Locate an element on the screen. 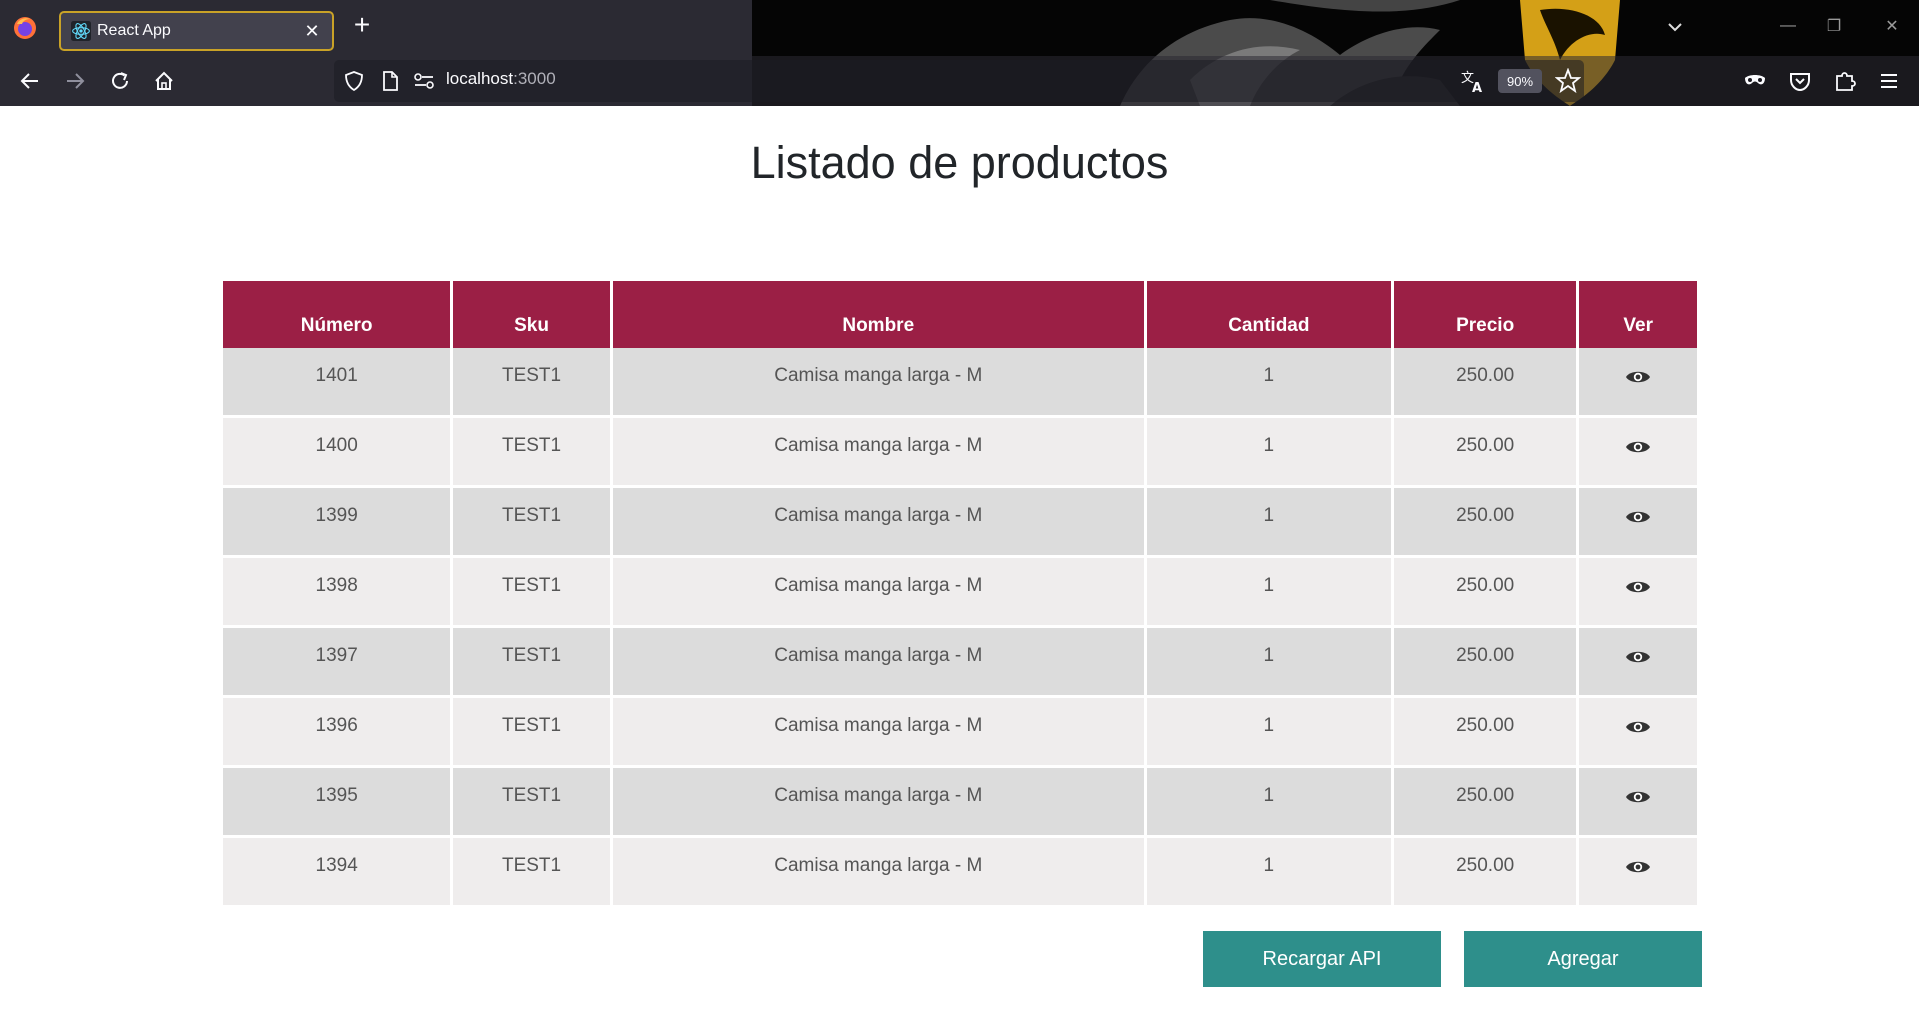  zoom-level-button: 90% is located at coordinates (1520, 81).